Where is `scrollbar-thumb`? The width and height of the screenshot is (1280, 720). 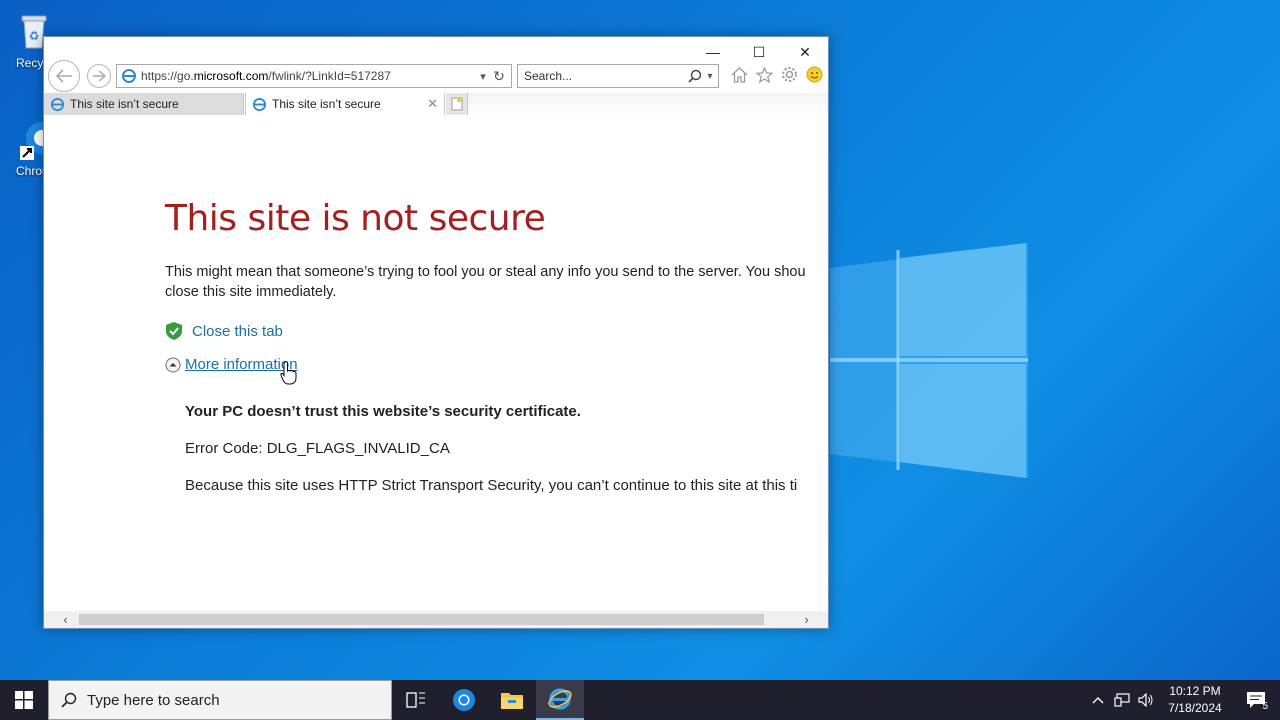
scrollbar-thumb is located at coordinates (421, 619).